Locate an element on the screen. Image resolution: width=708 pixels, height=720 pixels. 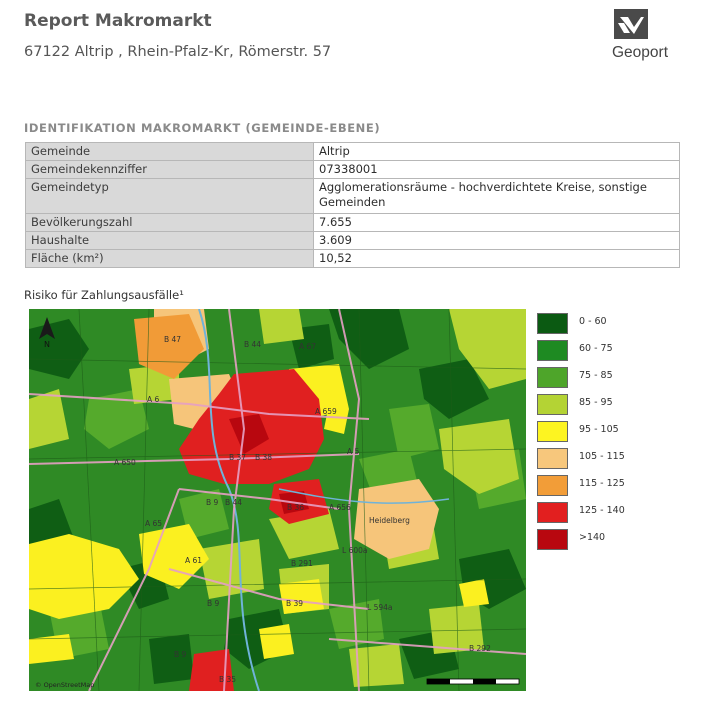
road-label: A 65 is located at coordinates (153, 523).